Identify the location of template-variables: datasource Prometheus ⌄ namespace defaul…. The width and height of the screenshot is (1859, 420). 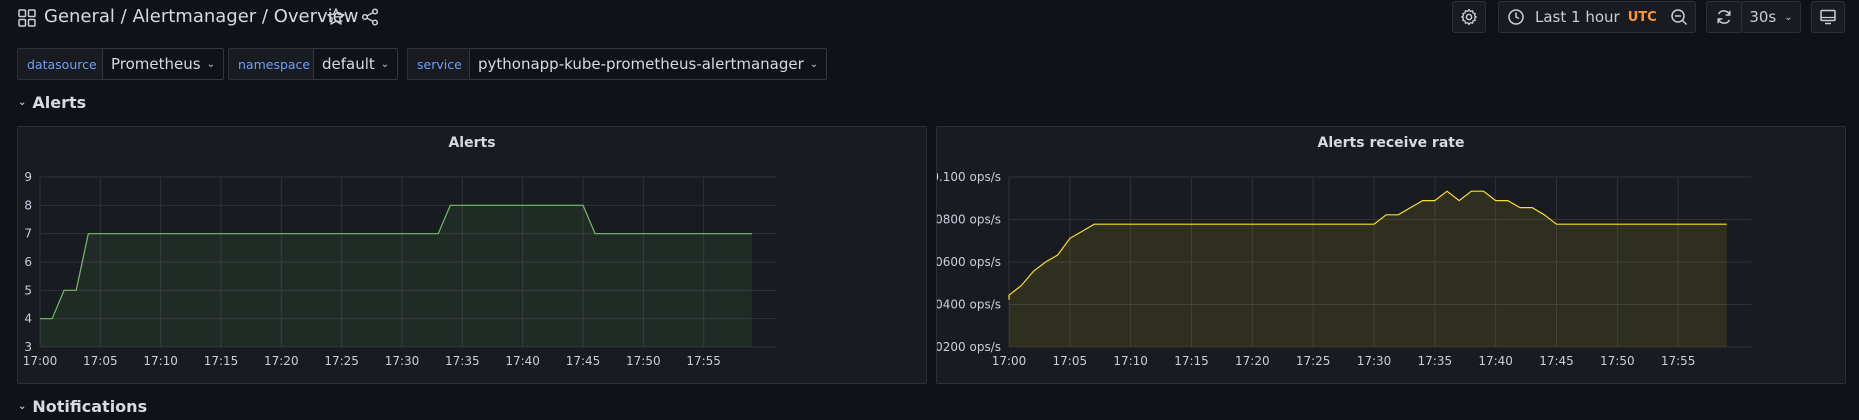
(929, 65).